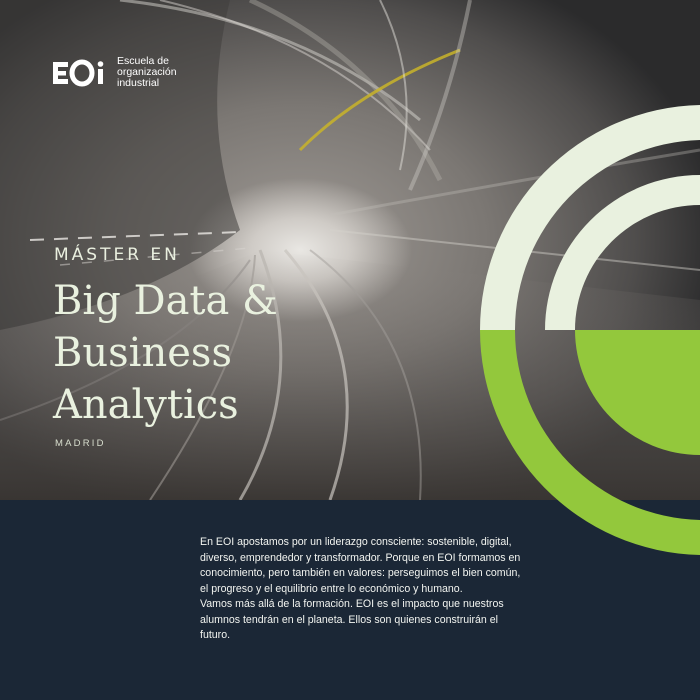  I want to click on lime-half-disc, so click(637, 392).